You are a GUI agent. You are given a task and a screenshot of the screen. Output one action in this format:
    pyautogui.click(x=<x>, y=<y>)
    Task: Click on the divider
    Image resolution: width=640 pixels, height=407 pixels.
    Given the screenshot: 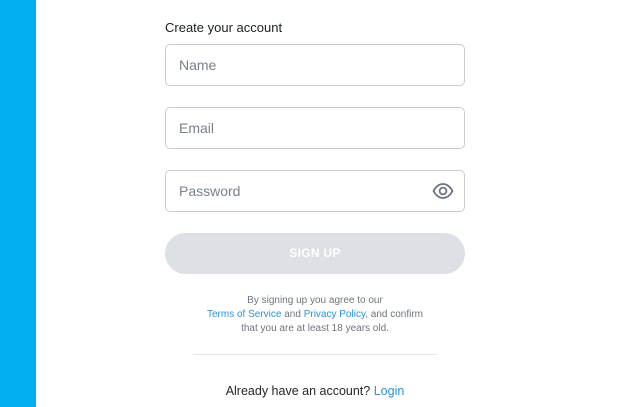 What is the action you would take?
    pyautogui.click(x=315, y=354)
    